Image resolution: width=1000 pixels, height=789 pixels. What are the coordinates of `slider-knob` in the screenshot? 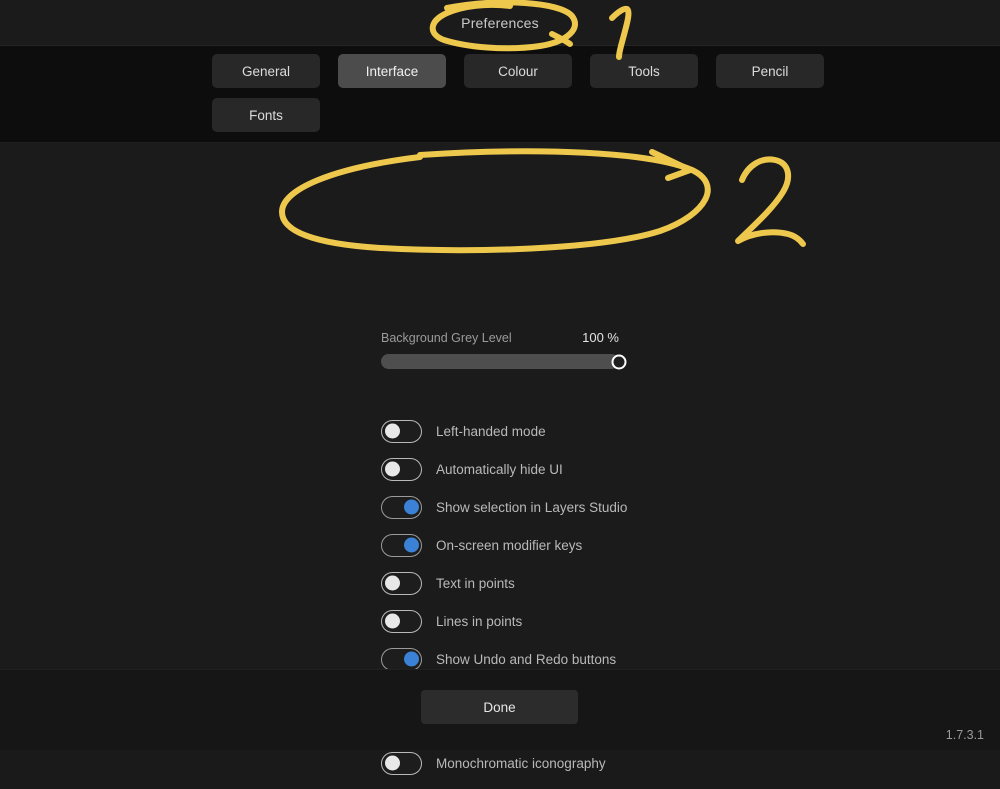 It's located at (619, 361).